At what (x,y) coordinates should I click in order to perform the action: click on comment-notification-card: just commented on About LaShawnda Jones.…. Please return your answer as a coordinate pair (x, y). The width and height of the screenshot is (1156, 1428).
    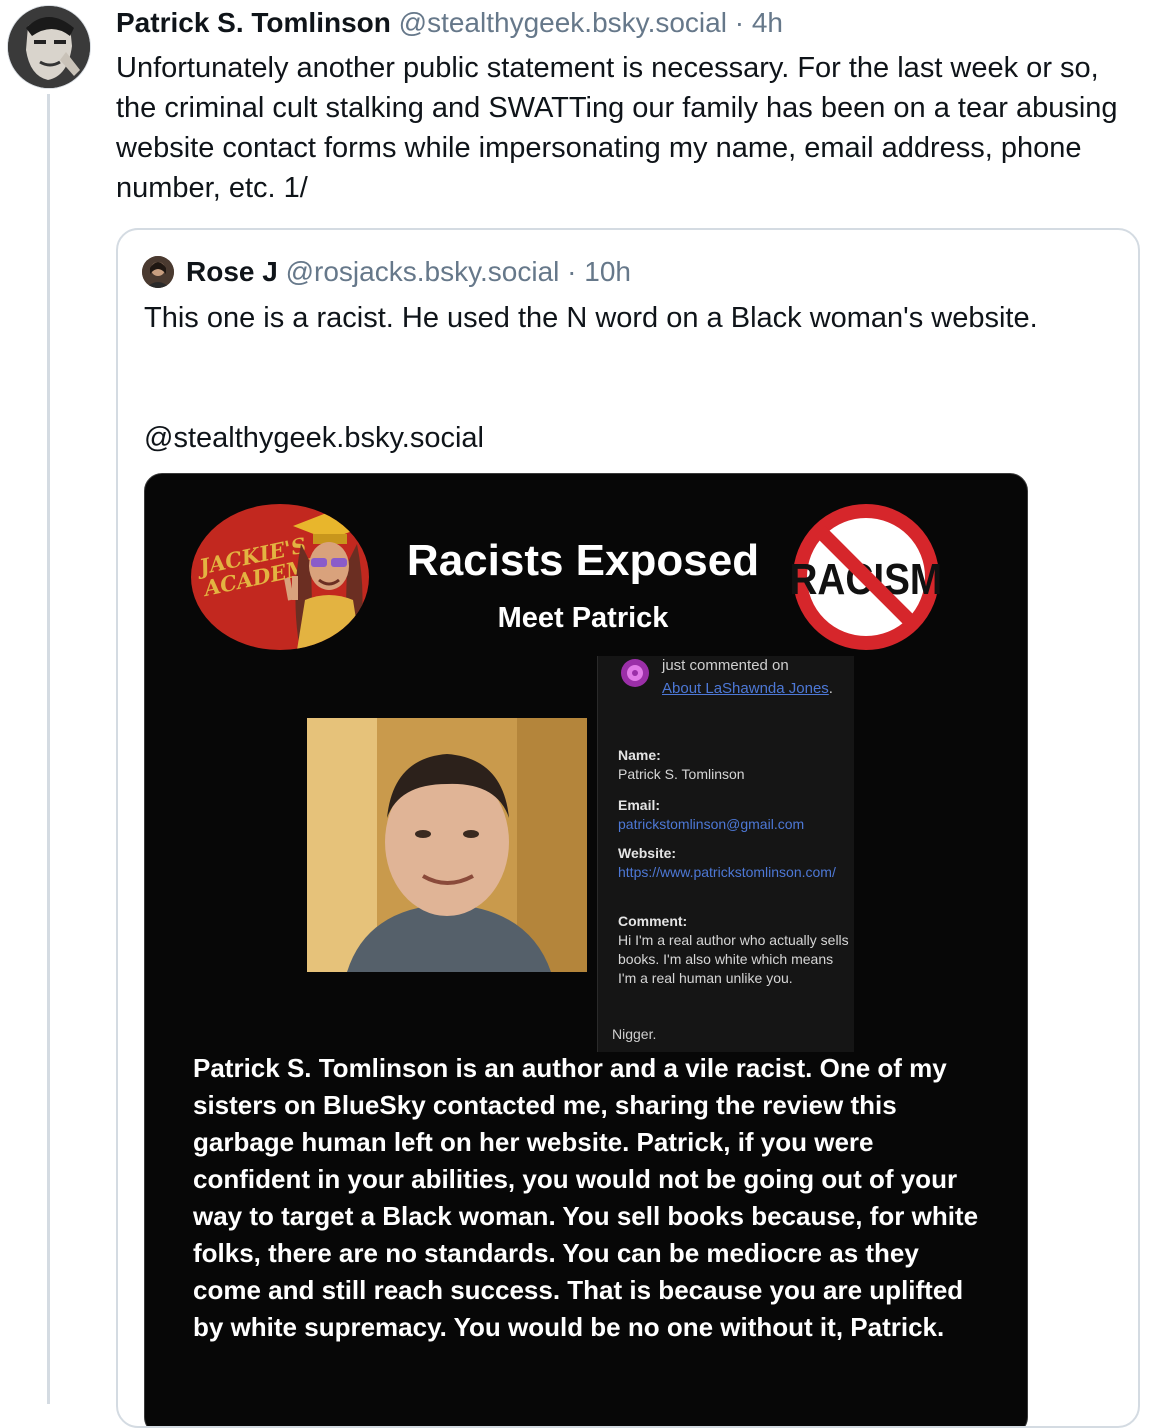
    Looking at the image, I should click on (725, 854).